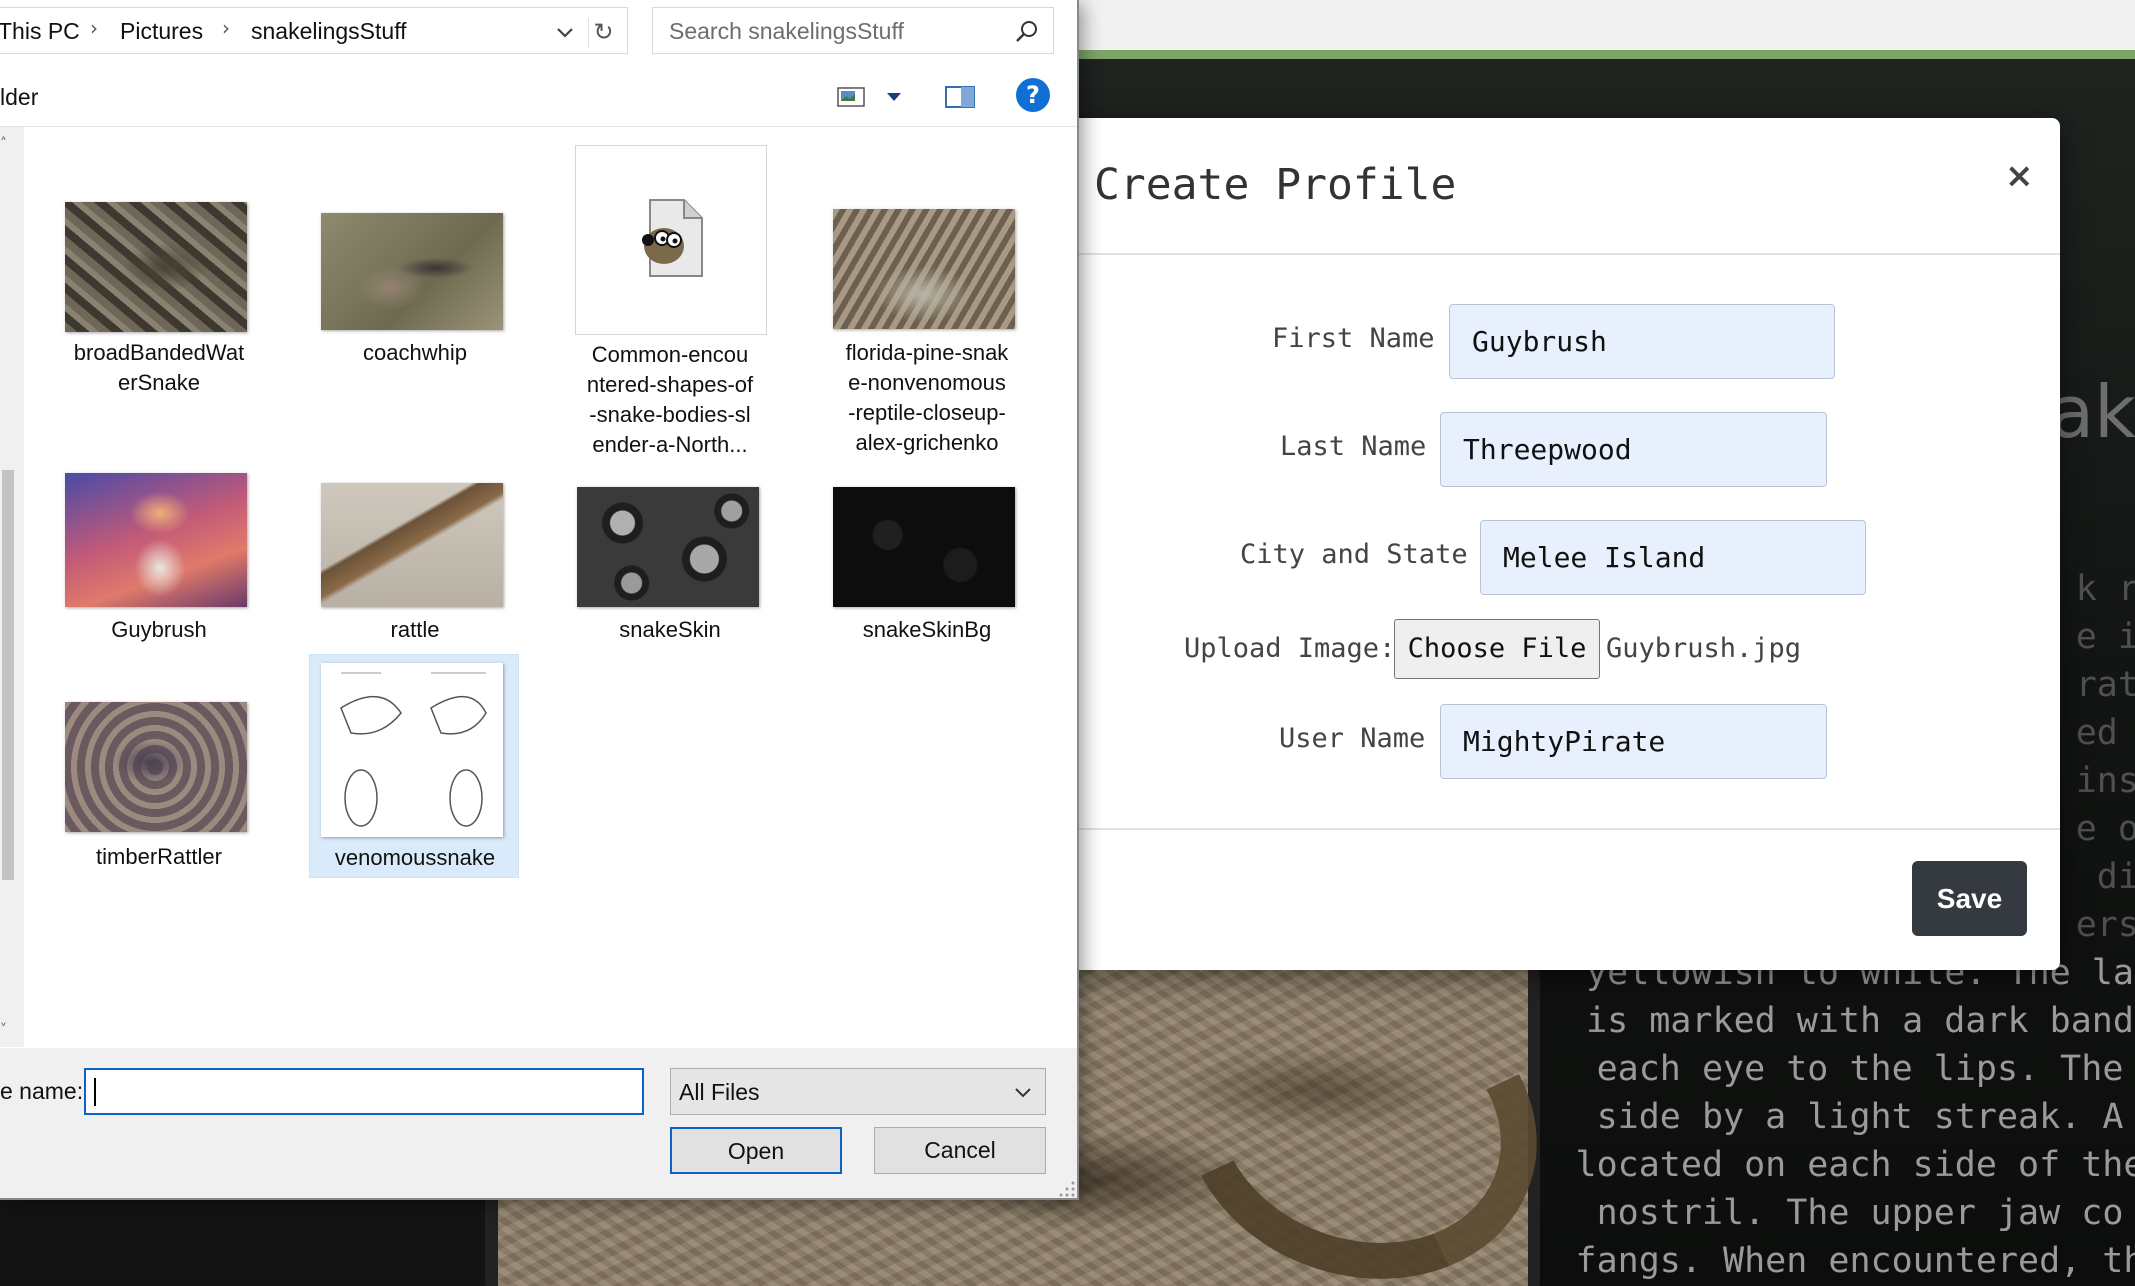 The image size is (2135, 1286). What do you see at coordinates (2092, 412) in the screenshot?
I see `page-heading-fragment: ak` at bounding box center [2092, 412].